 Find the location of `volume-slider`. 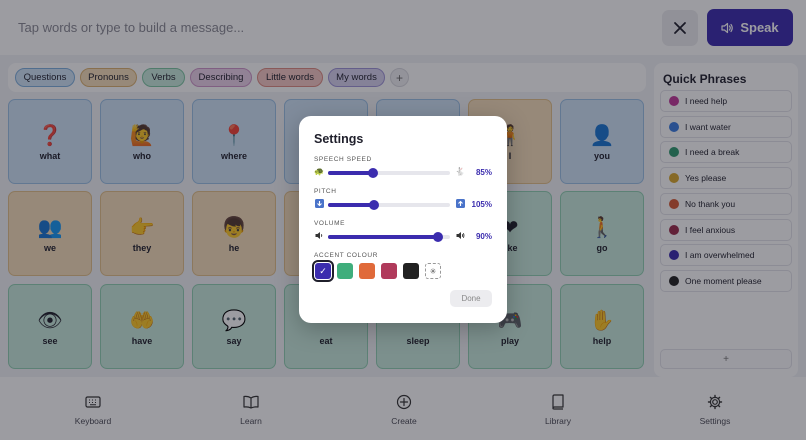

volume-slider is located at coordinates (389, 237).